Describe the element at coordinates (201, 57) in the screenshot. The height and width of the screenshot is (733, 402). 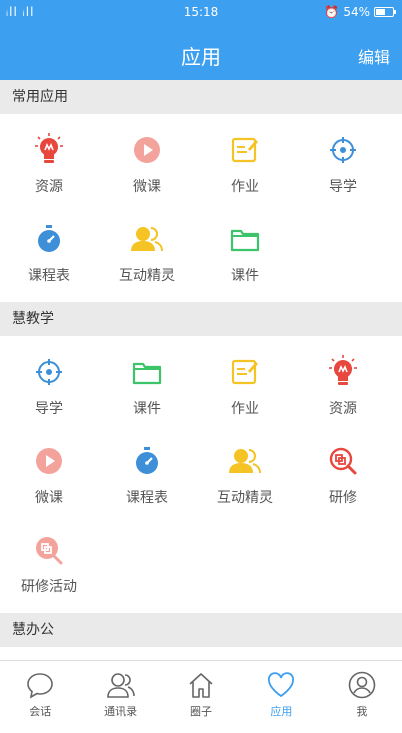
I see `page-title: 应用` at that location.